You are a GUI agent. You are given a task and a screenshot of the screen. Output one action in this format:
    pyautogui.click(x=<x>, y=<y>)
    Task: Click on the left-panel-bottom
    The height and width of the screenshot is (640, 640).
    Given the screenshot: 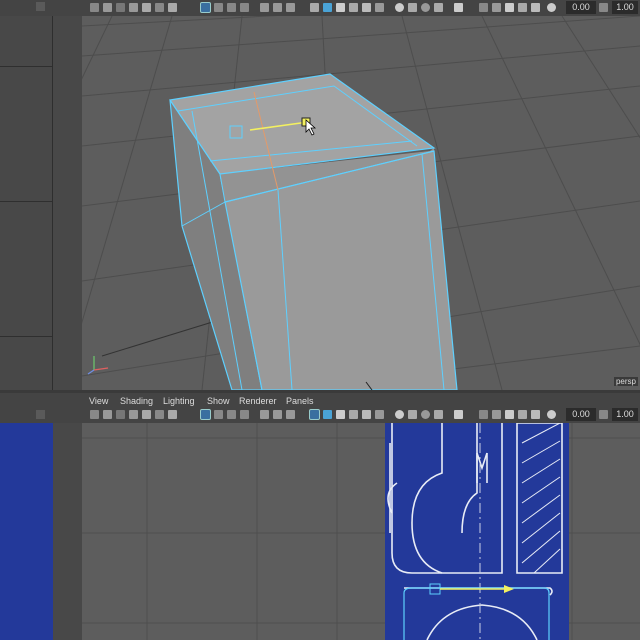 What is the action you would take?
    pyautogui.click(x=41, y=531)
    